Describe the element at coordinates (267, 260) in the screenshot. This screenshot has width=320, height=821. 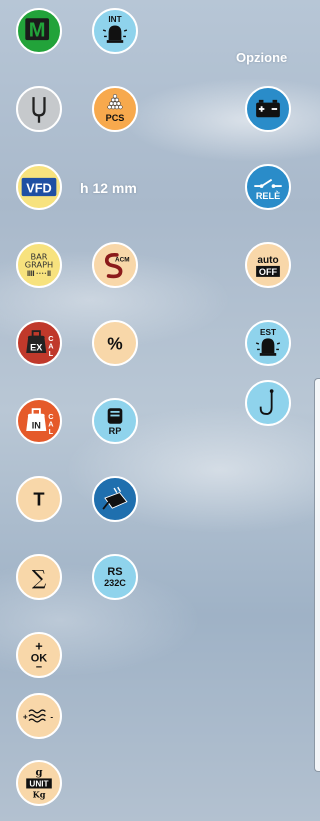
I see `svg-text: auto` at that location.